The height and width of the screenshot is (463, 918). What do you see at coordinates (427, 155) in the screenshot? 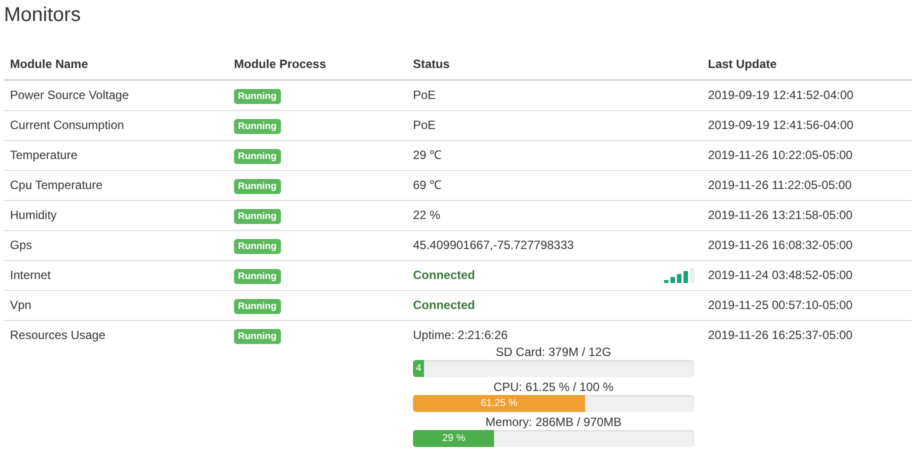
I see `status-text: 29 ℃` at bounding box center [427, 155].